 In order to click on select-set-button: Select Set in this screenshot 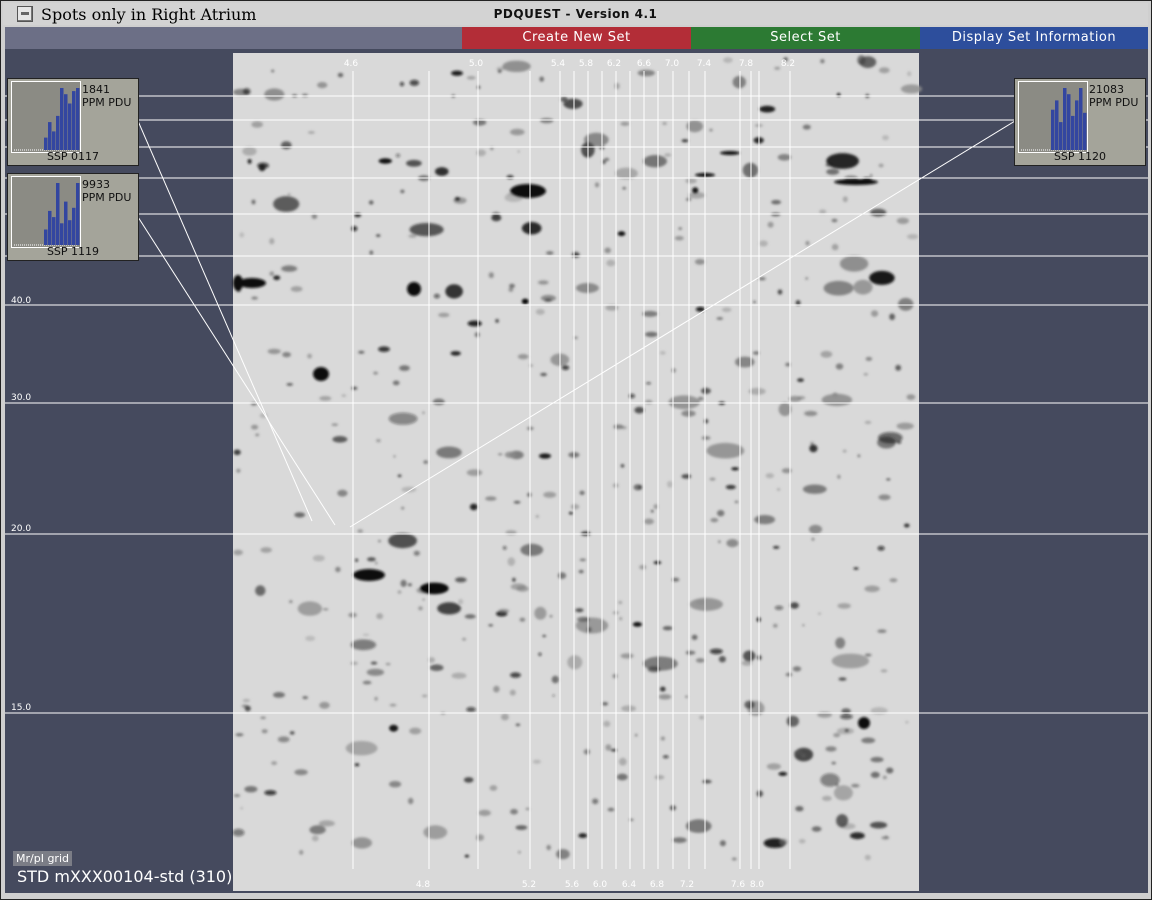, I will do `click(805, 38)`.